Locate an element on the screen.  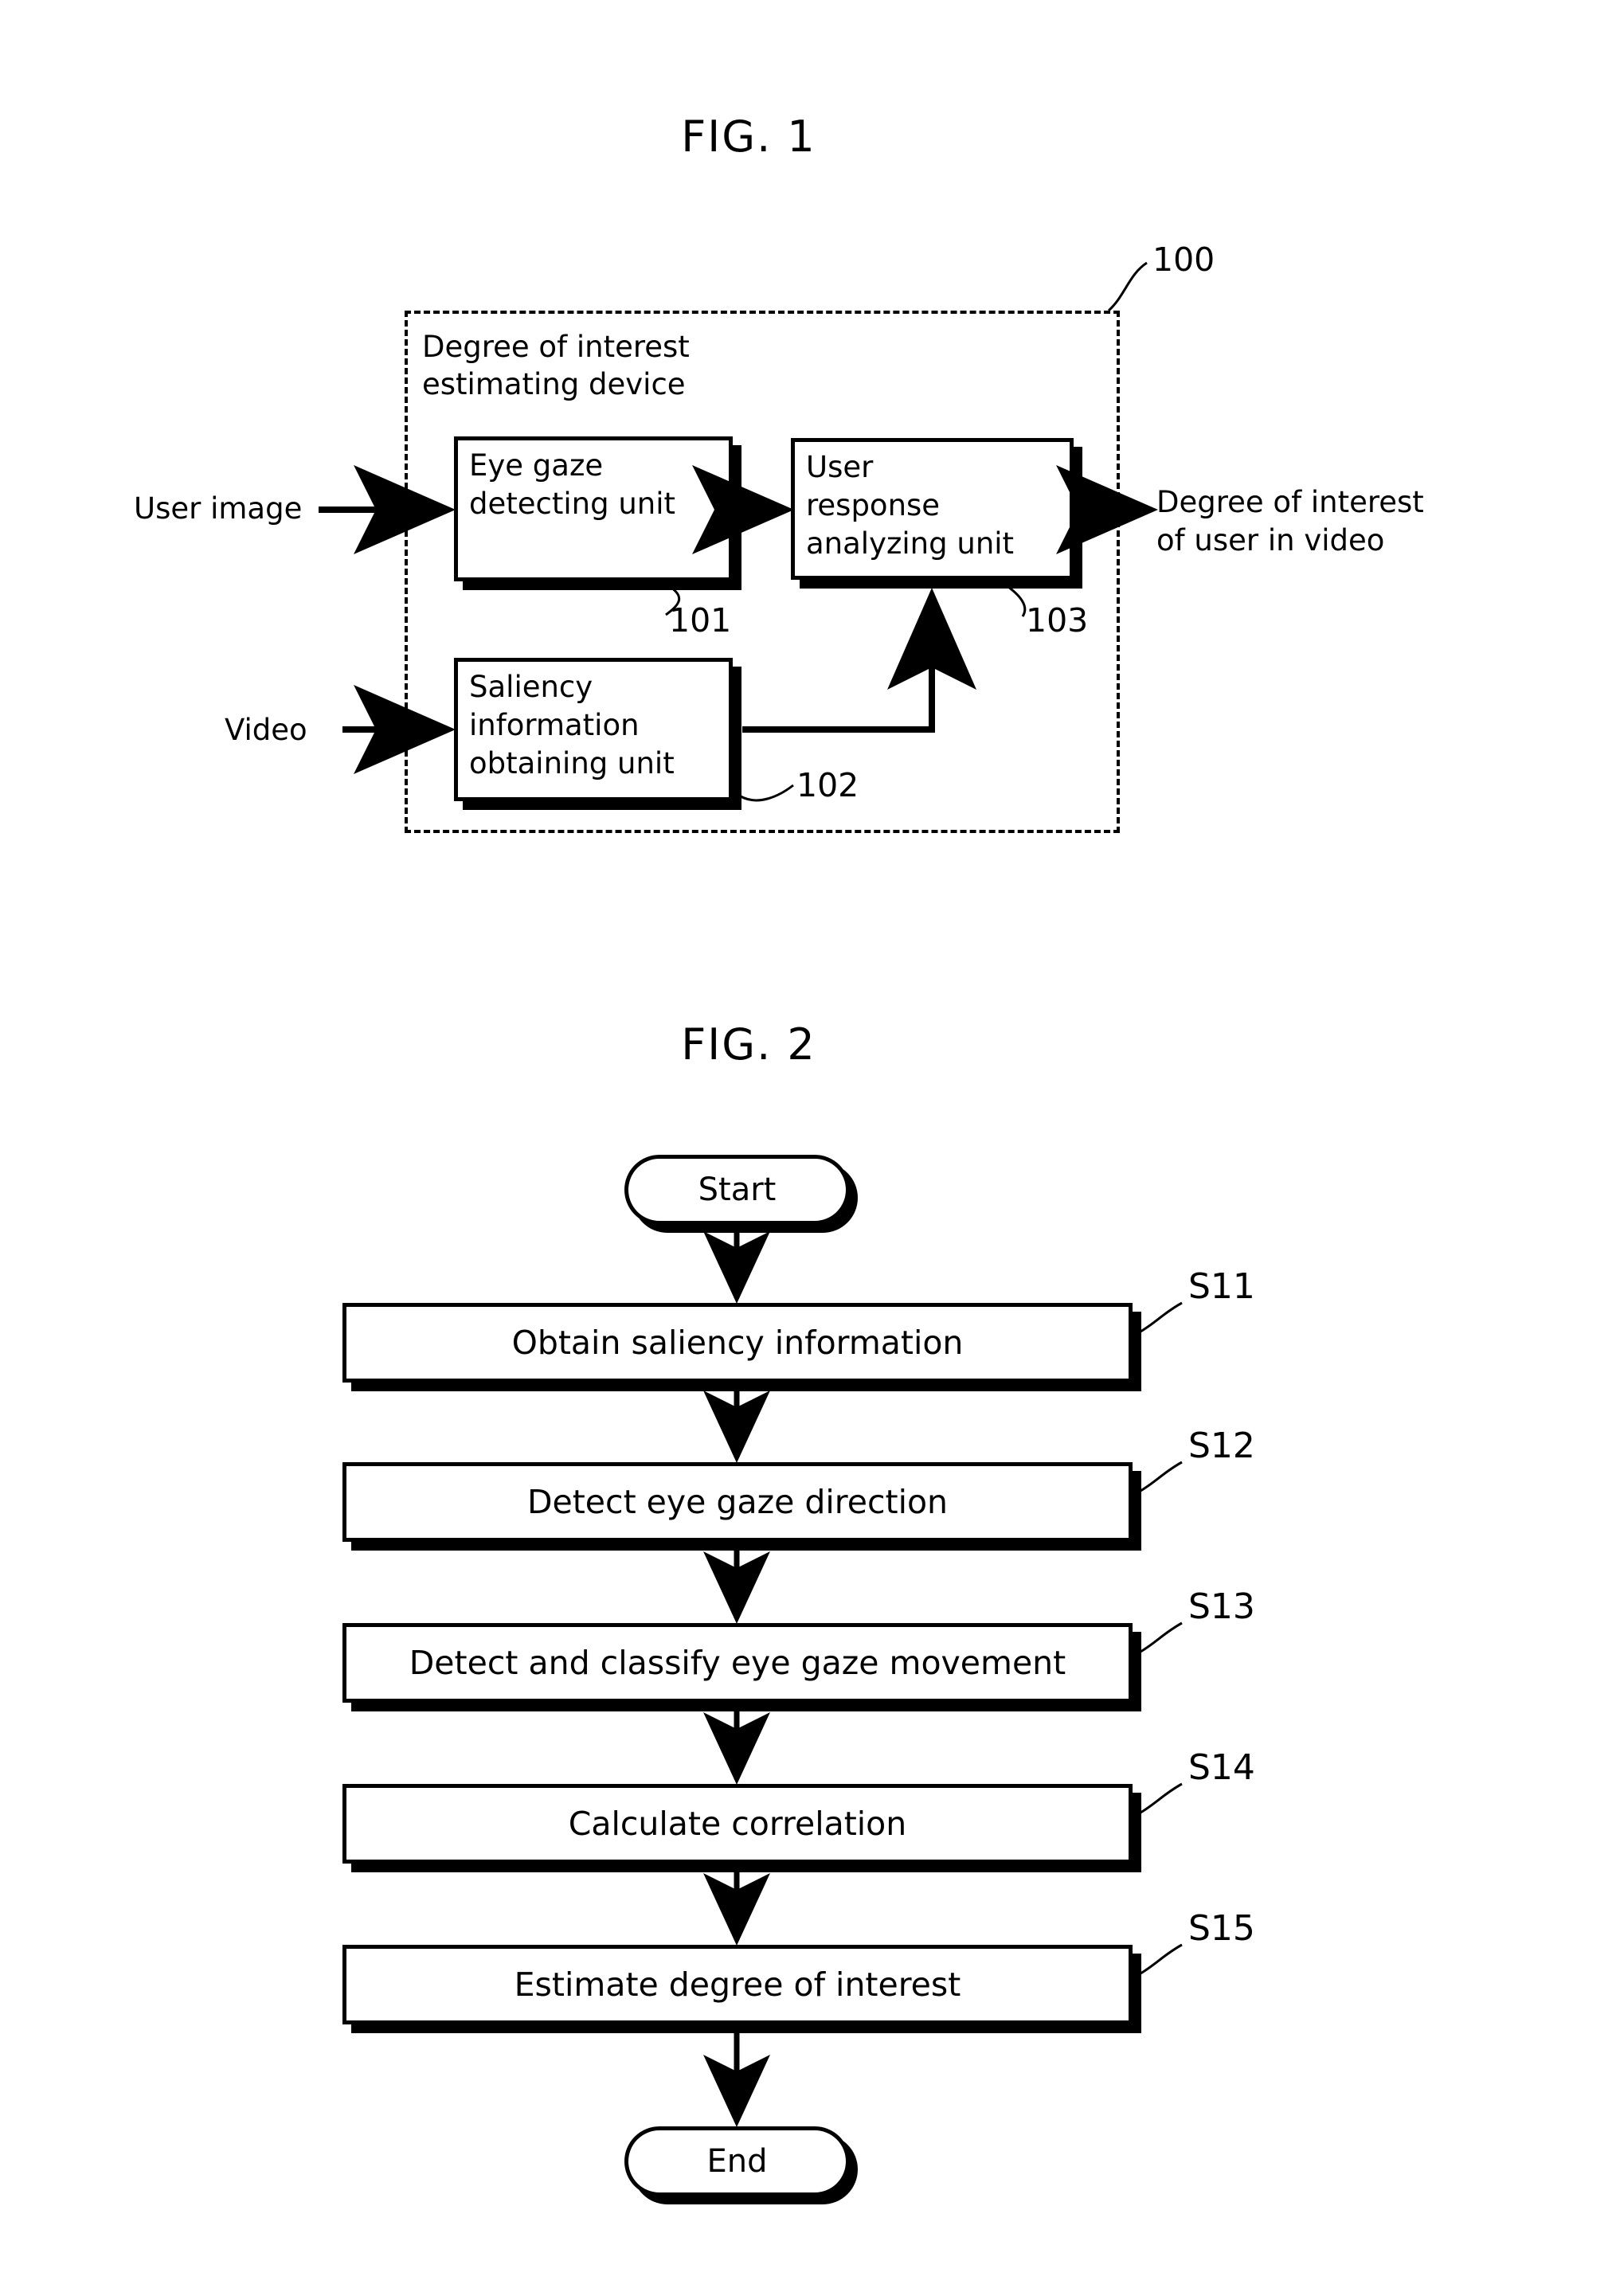
figure-1-title: FIG. 1 is located at coordinates (748, 136).